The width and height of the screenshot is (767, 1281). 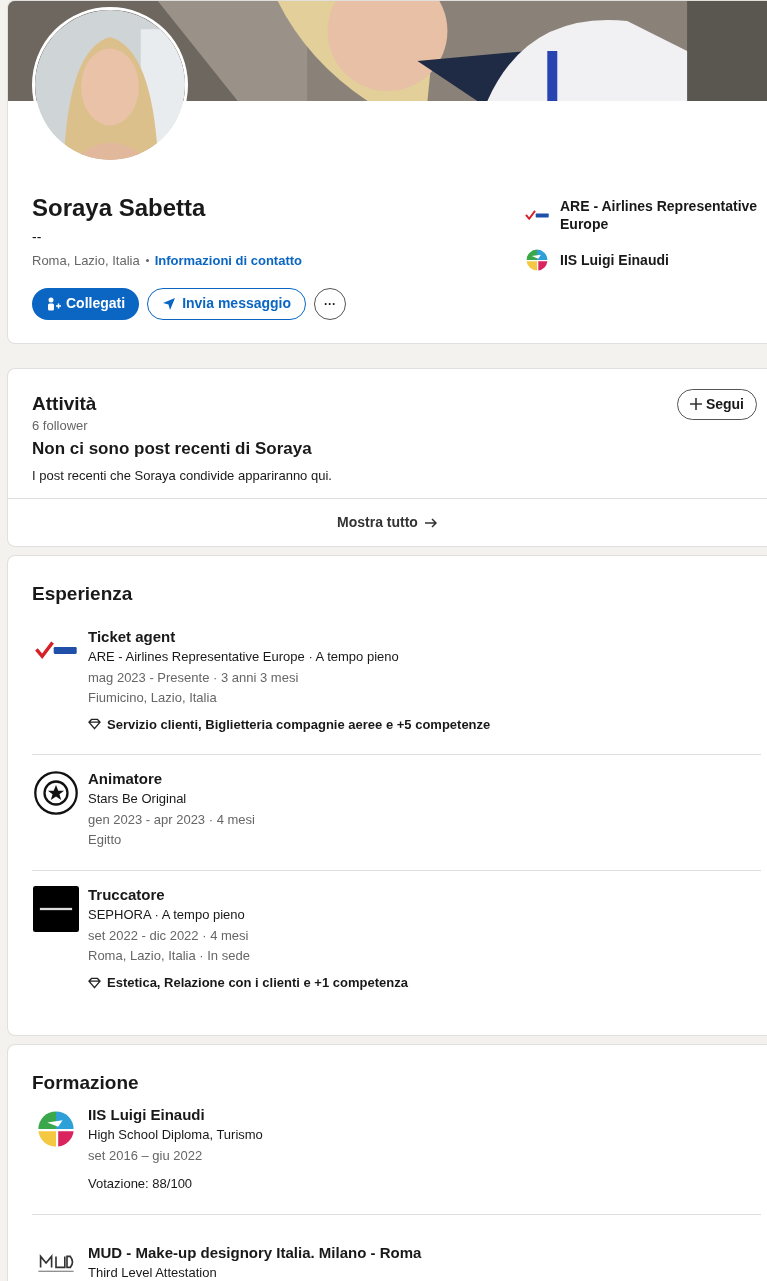 What do you see at coordinates (60, 425) in the screenshot?
I see `follower-count: 6 follower` at bounding box center [60, 425].